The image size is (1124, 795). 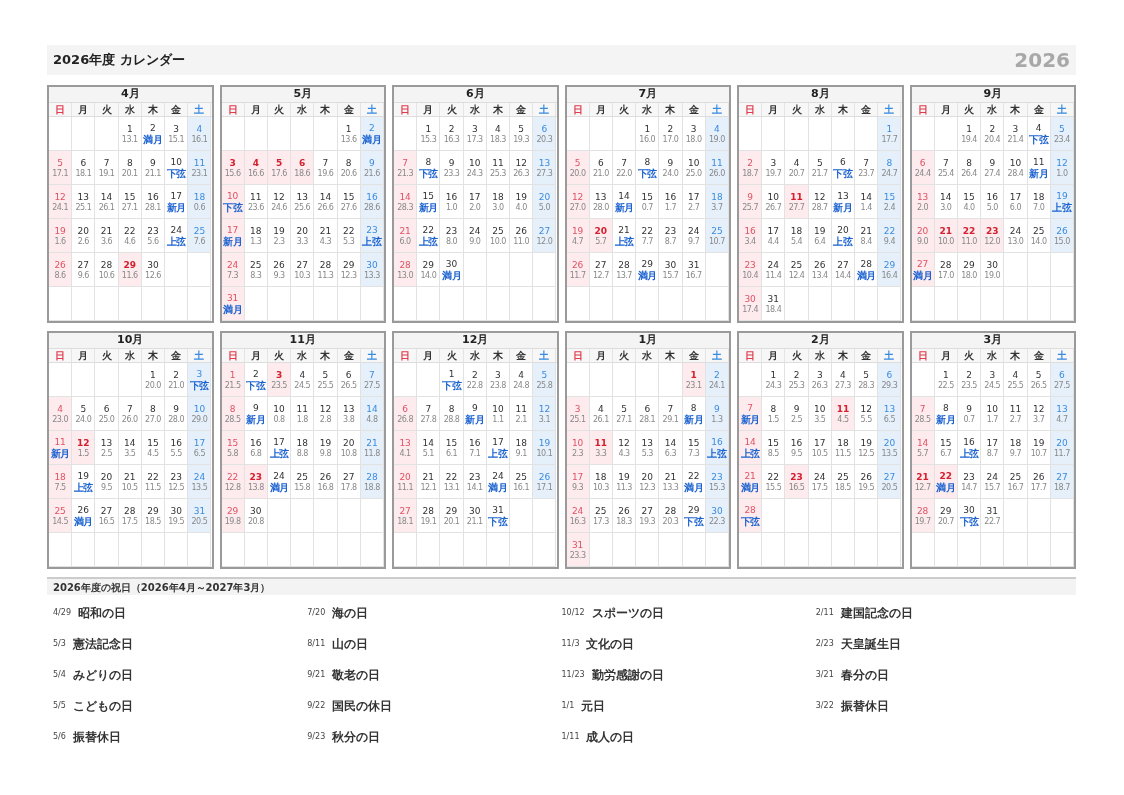 What do you see at coordinates (83, 419) in the screenshot?
I see `moon-age: 24.0` at bounding box center [83, 419].